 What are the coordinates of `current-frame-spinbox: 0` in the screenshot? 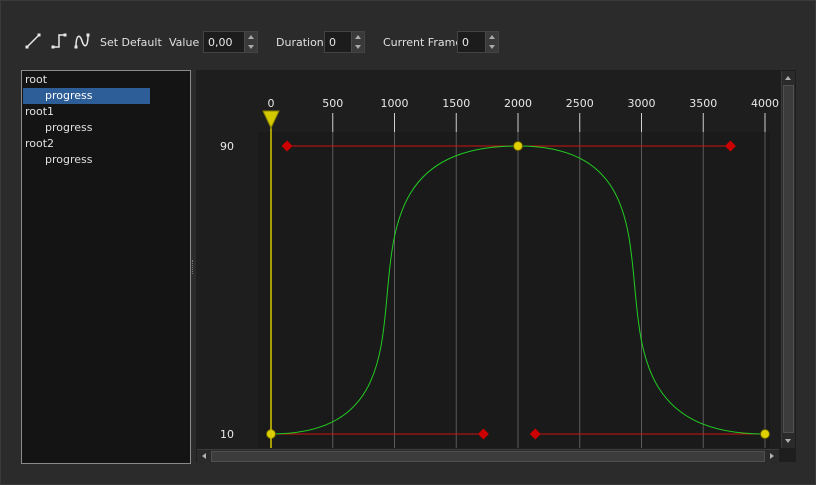 It's located at (478, 42).